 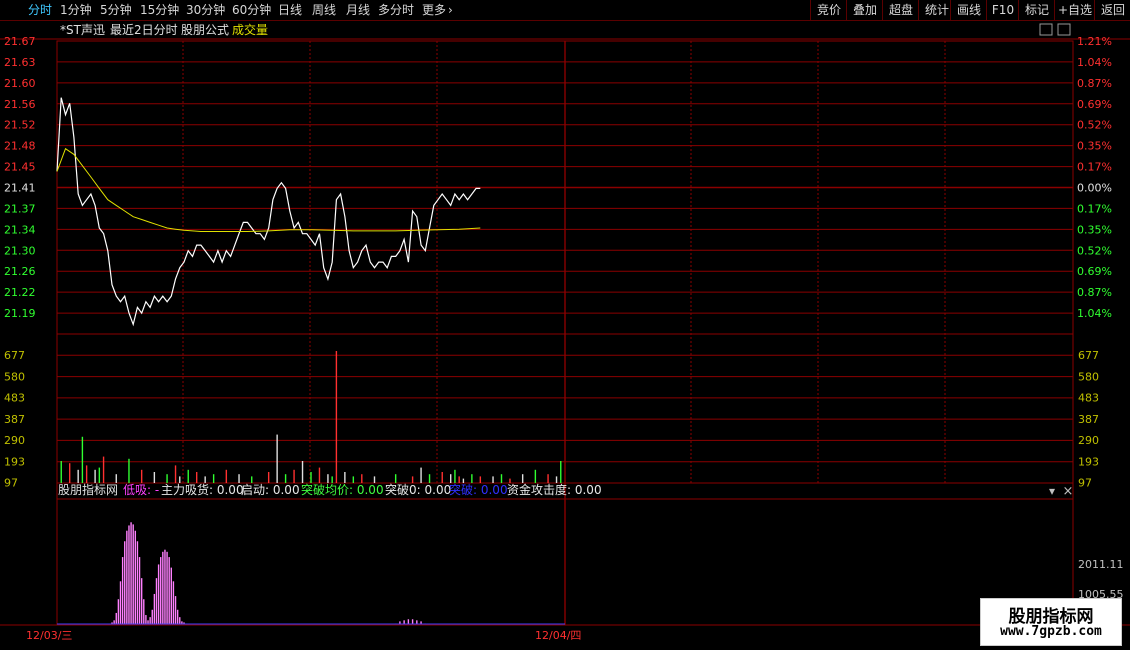 I want to click on toolbar-right-2: 超盘, so click(x=900, y=10).